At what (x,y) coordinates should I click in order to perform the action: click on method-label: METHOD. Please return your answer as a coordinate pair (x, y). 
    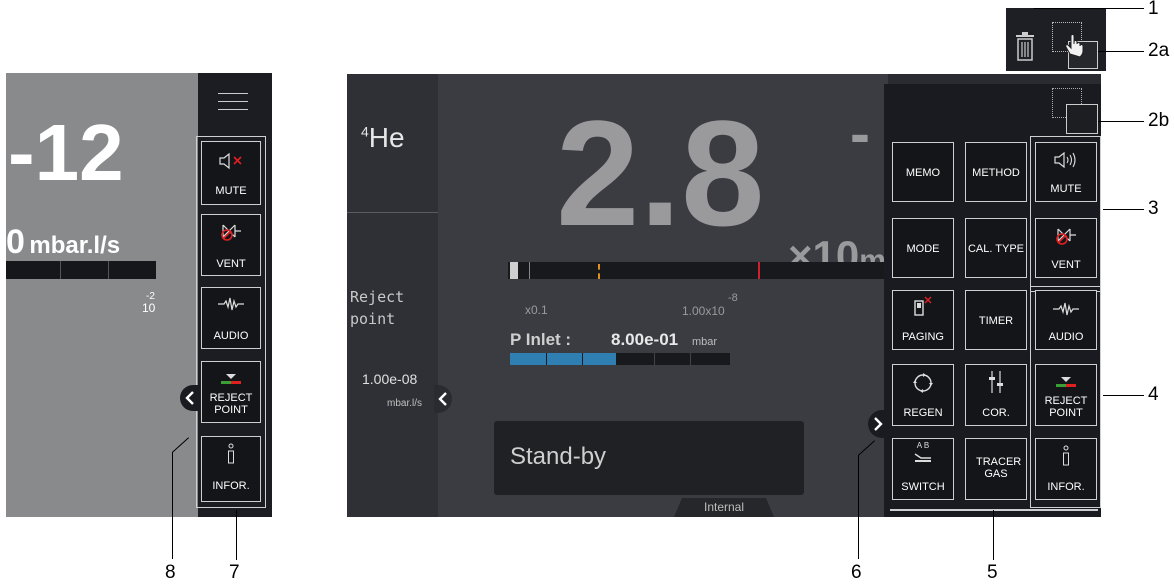
    Looking at the image, I should click on (996, 173).